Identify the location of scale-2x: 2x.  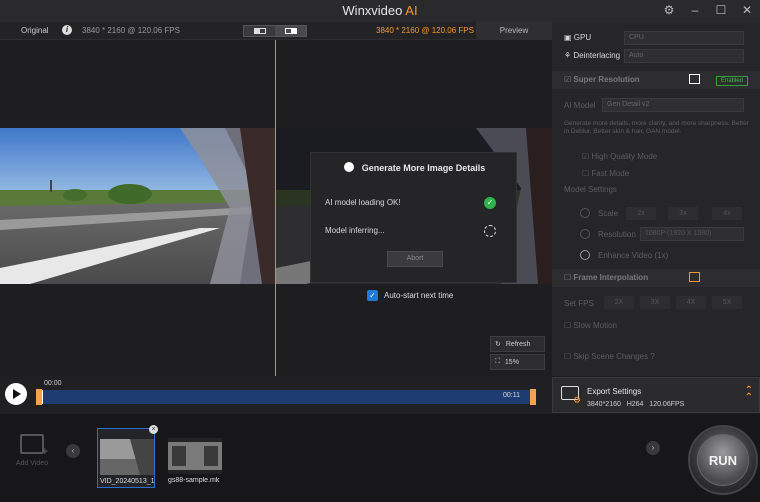
(641, 213).